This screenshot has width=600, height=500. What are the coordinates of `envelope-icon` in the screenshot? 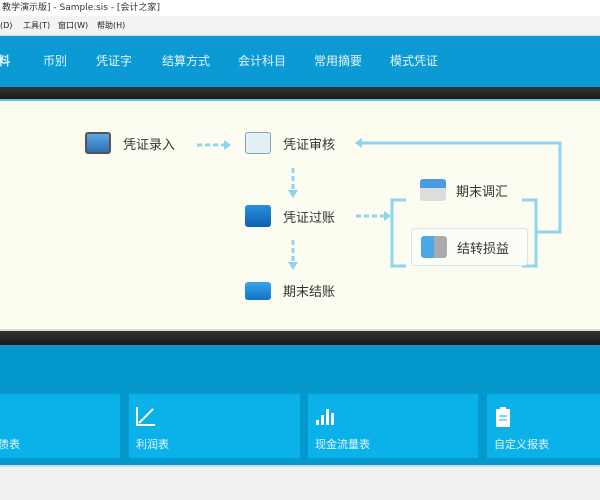 It's located at (433, 190).